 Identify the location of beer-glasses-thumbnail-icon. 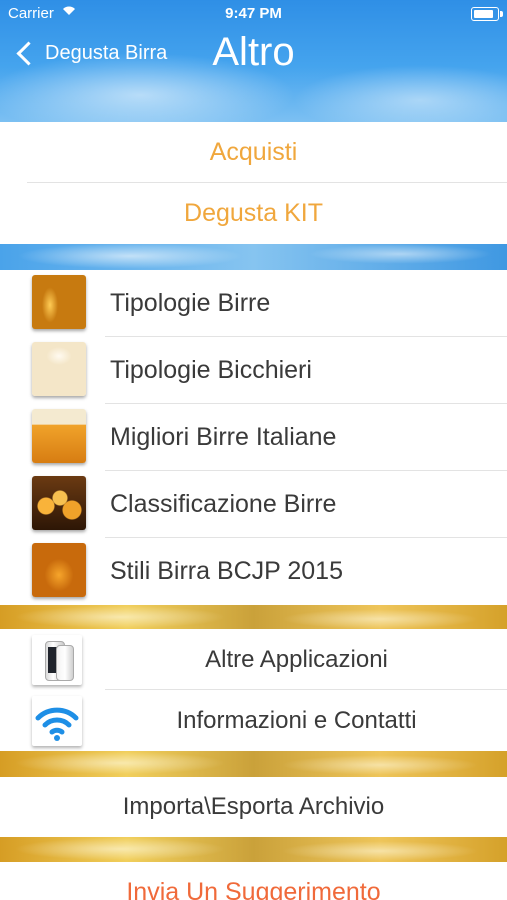
(59, 302).